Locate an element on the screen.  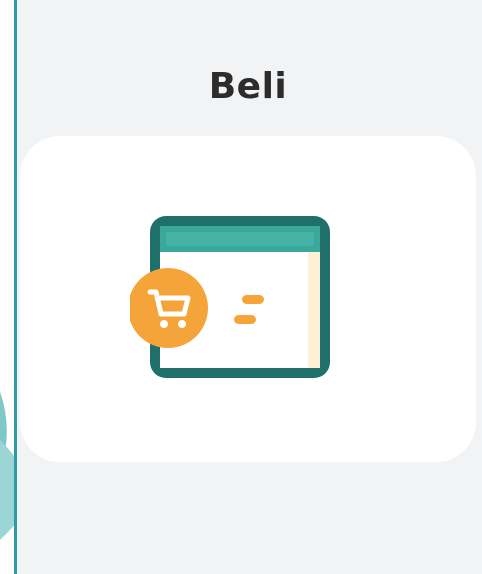
page-title: Beli is located at coordinates (248, 86).